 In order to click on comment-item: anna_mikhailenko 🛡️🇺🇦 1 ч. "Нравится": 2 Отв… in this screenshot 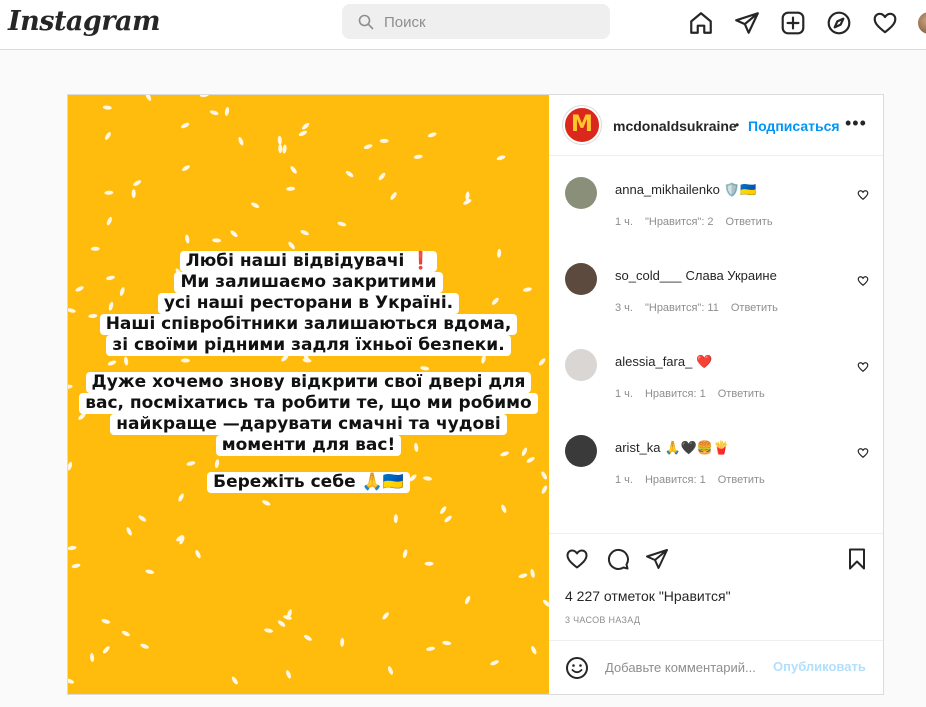, I will do `click(716, 197)`.